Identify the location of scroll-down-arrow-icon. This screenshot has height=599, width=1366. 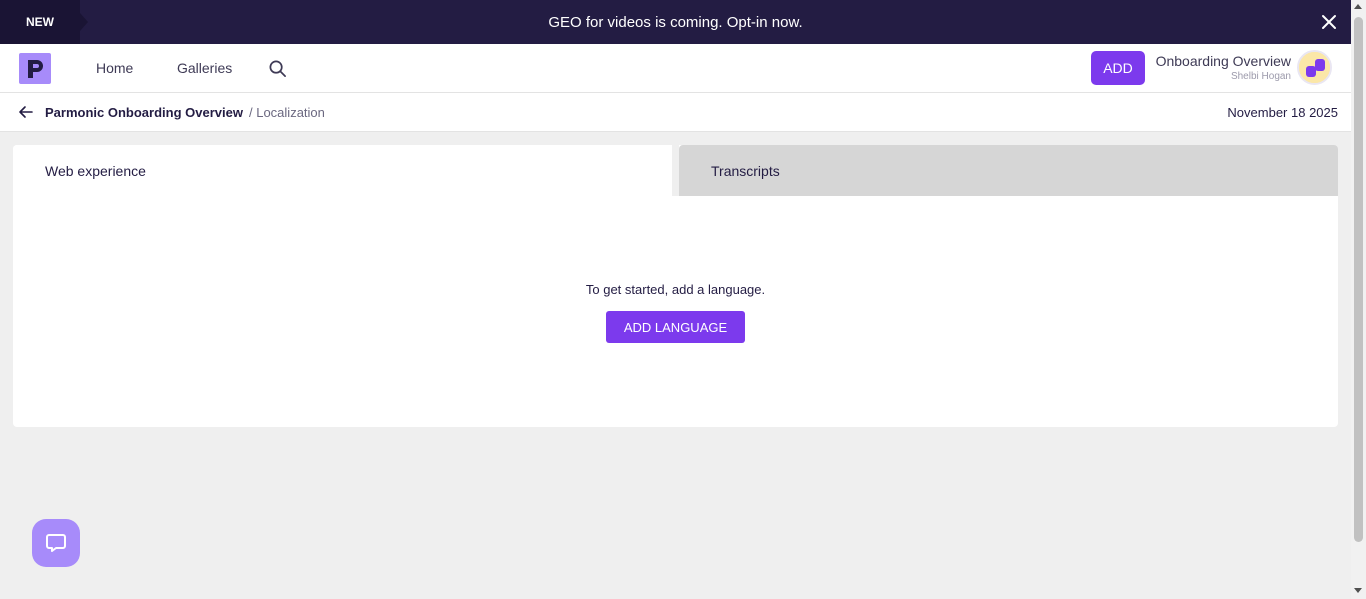
(1358, 590).